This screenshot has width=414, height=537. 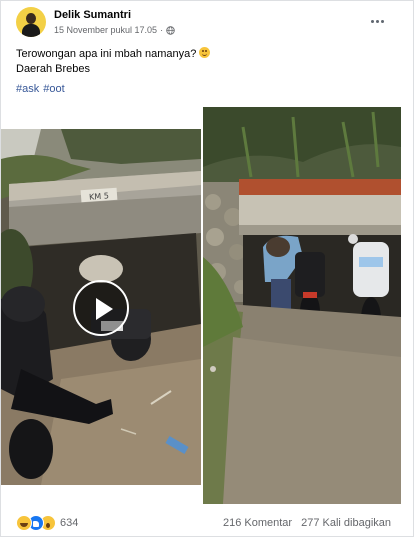 What do you see at coordinates (69, 523) in the screenshot?
I see `reaction-count: 634` at bounding box center [69, 523].